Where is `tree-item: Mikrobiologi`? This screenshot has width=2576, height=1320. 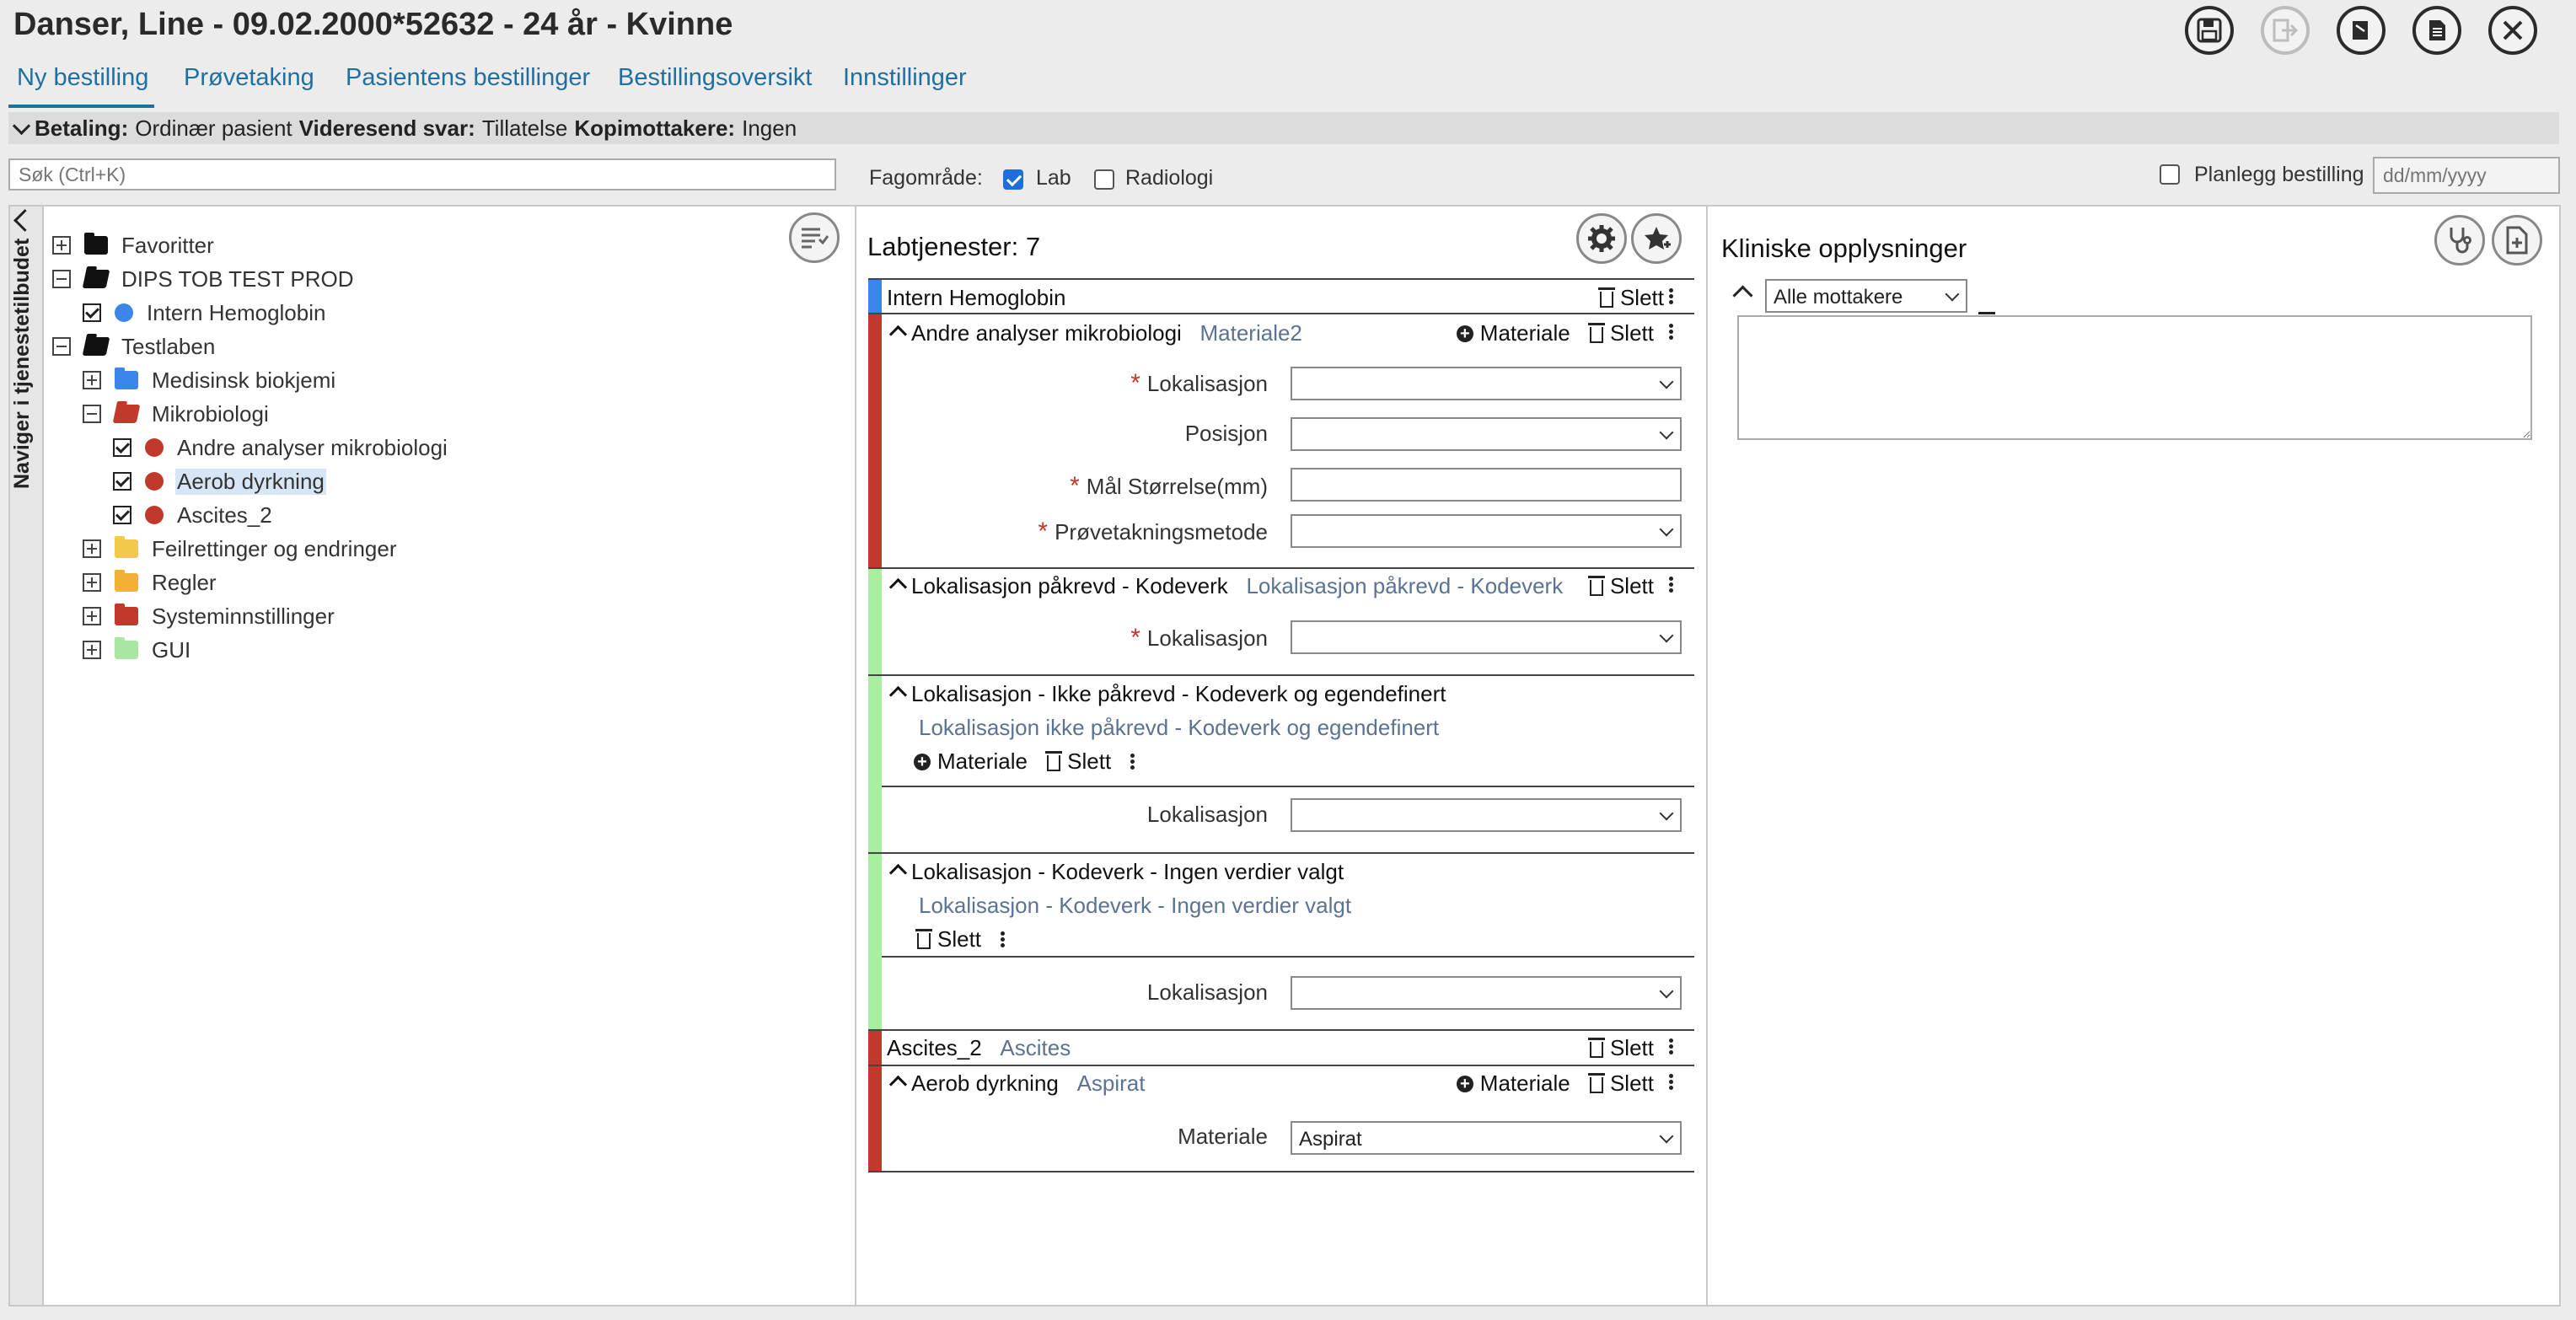 tree-item: Mikrobiologi is located at coordinates (177, 414).